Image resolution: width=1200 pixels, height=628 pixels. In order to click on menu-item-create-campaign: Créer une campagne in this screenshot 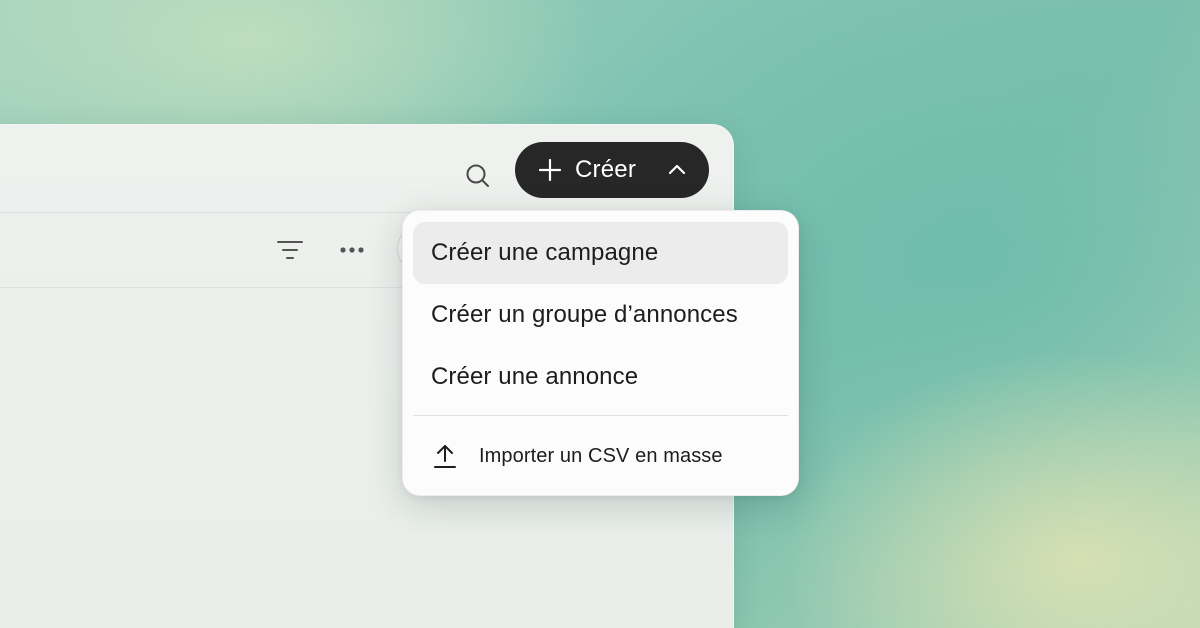, I will do `click(600, 253)`.